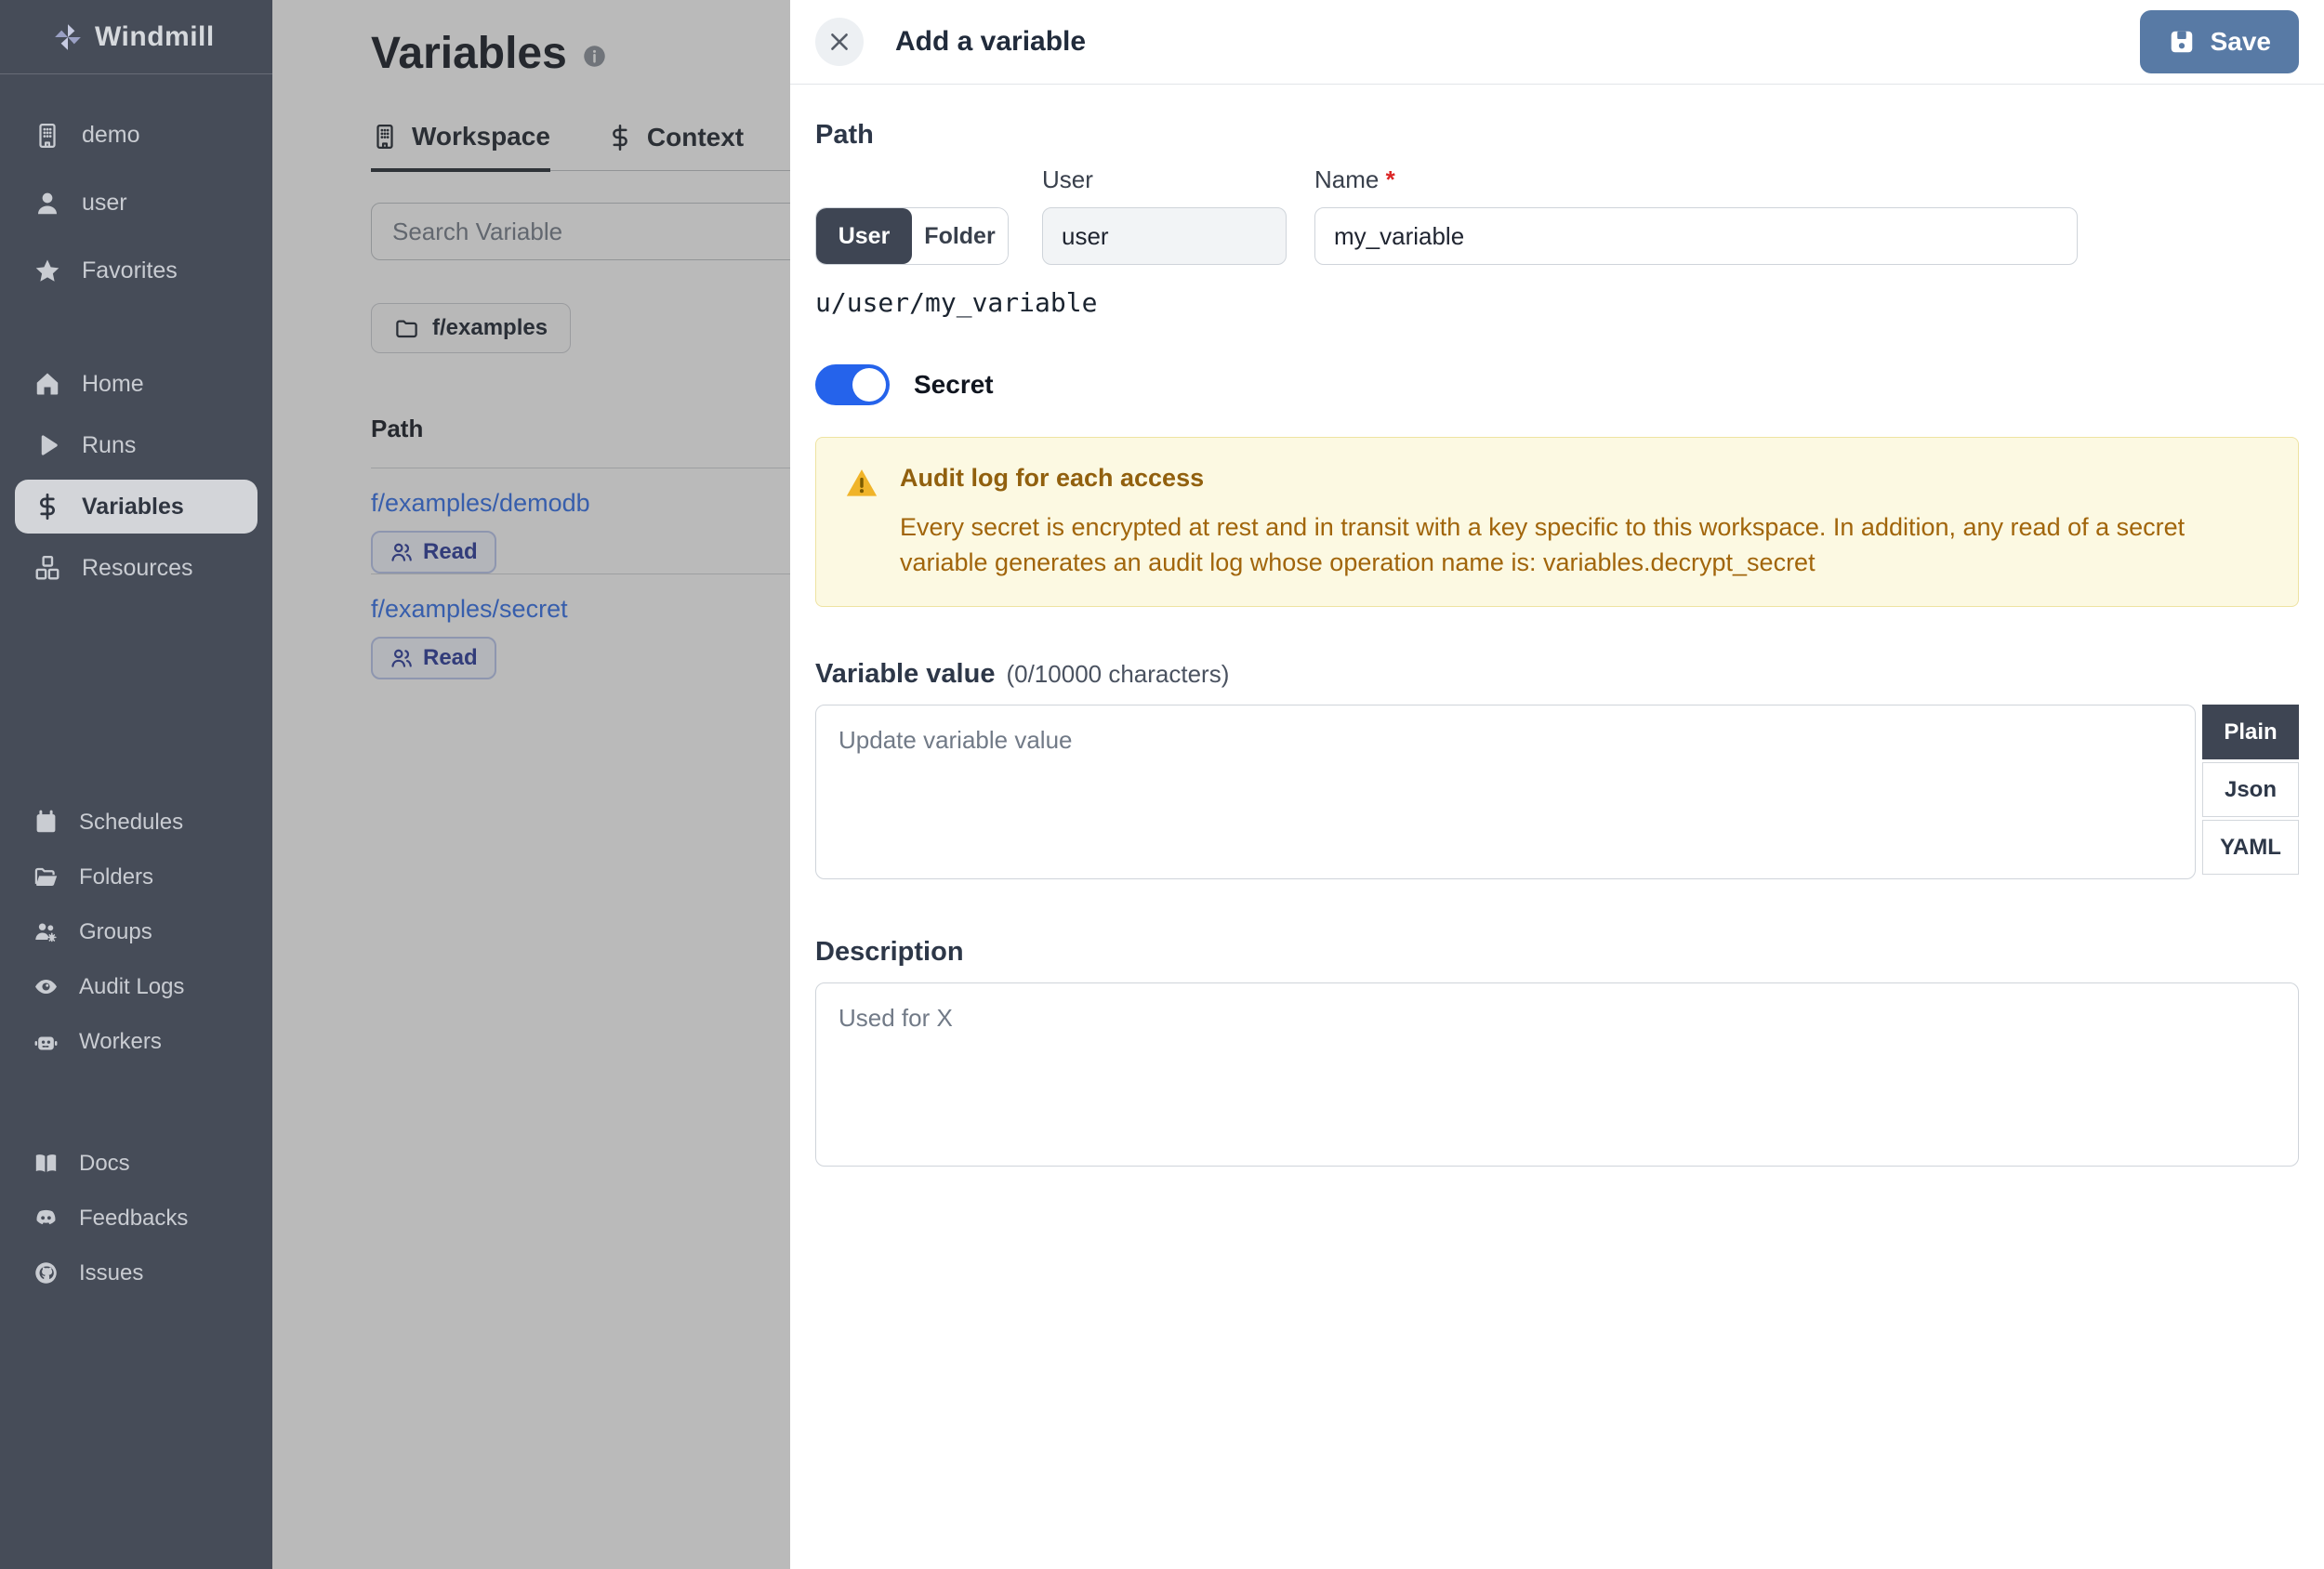 The width and height of the screenshot is (2324, 1569). I want to click on format-tab-json: Json, so click(2250, 789).